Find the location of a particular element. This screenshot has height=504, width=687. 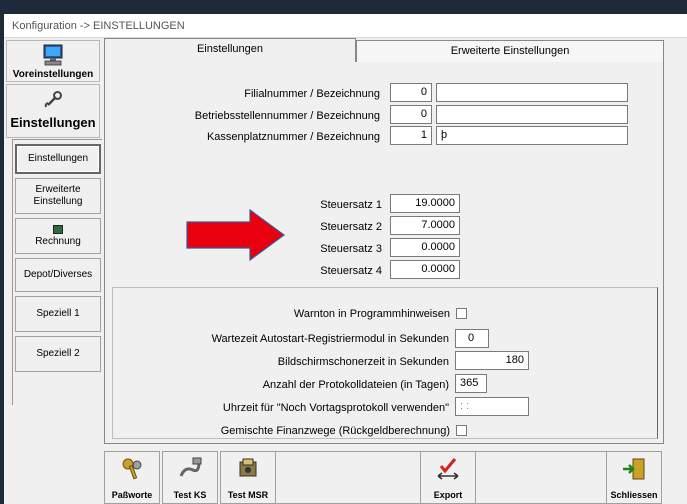

passworte-label: Paßworte is located at coordinates (132, 495).